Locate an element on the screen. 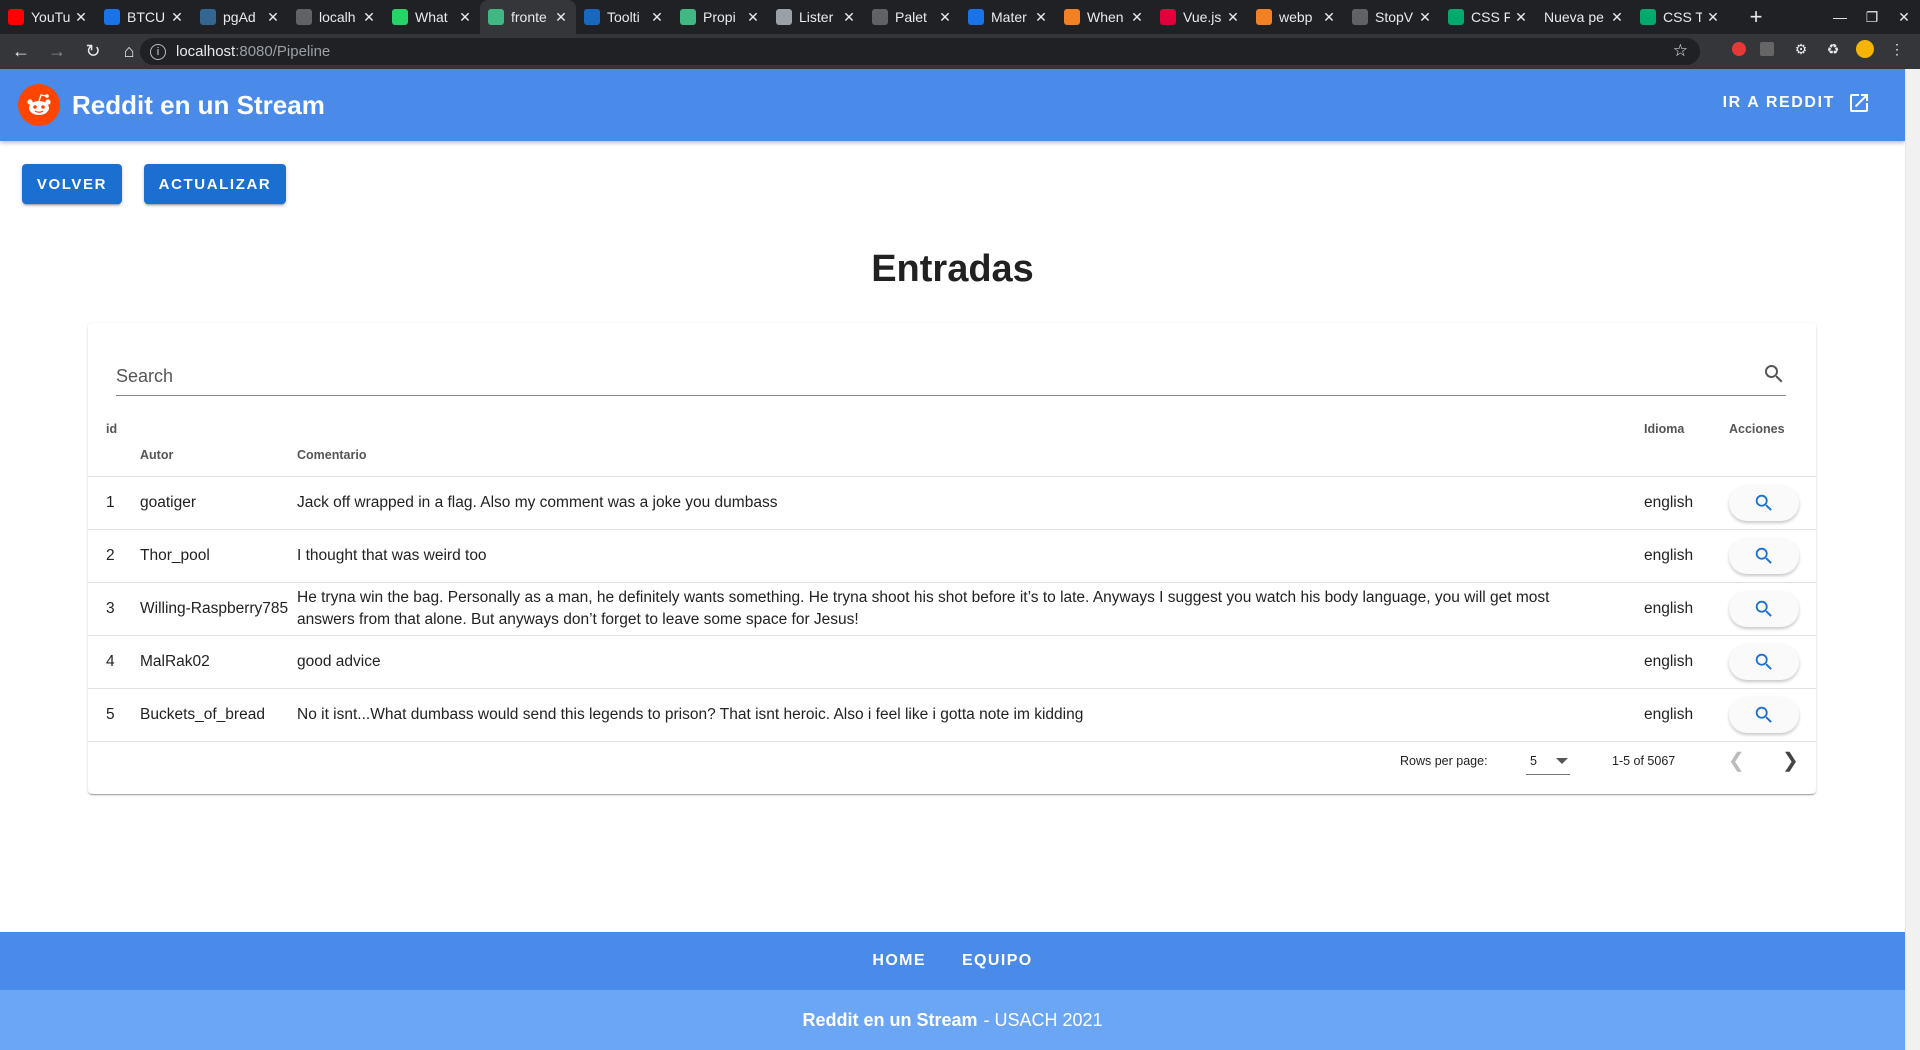 The height and width of the screenshot is (1050, 1920). back-button: VOLVER is located at coordinates (72, 184).